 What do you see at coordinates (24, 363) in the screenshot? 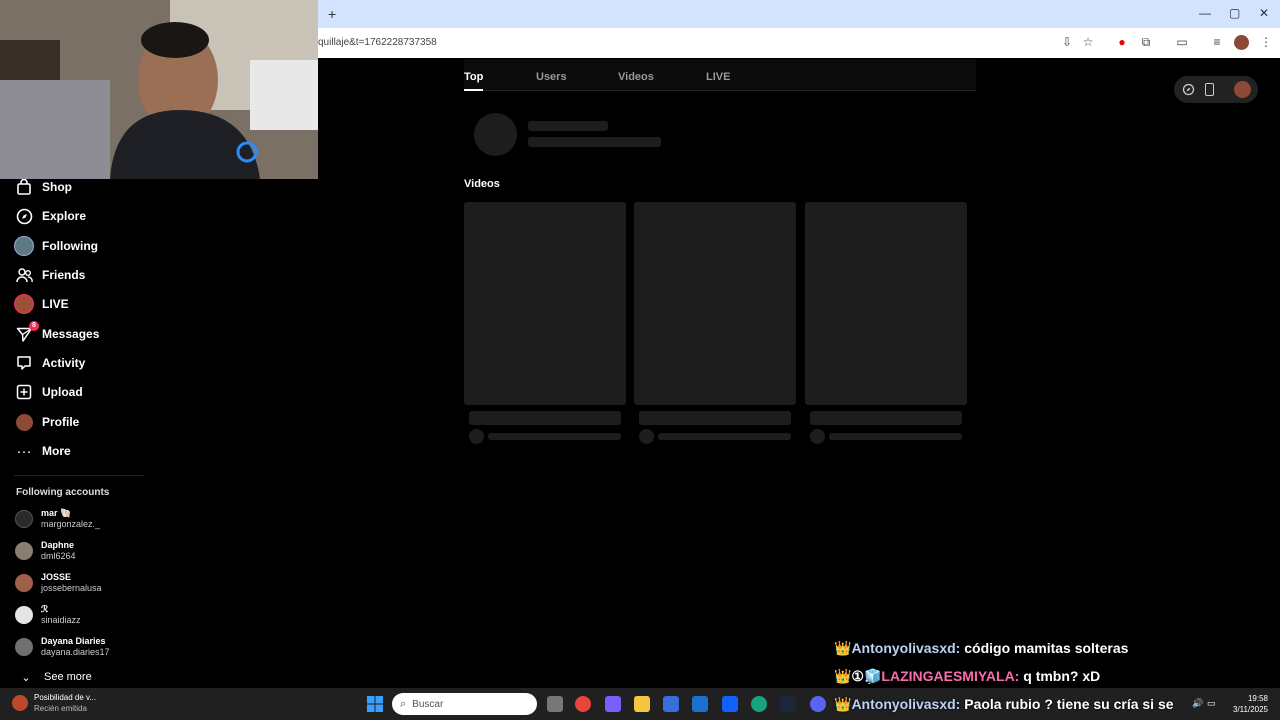
I see `activity-icon` at bounding box center [24, 363].